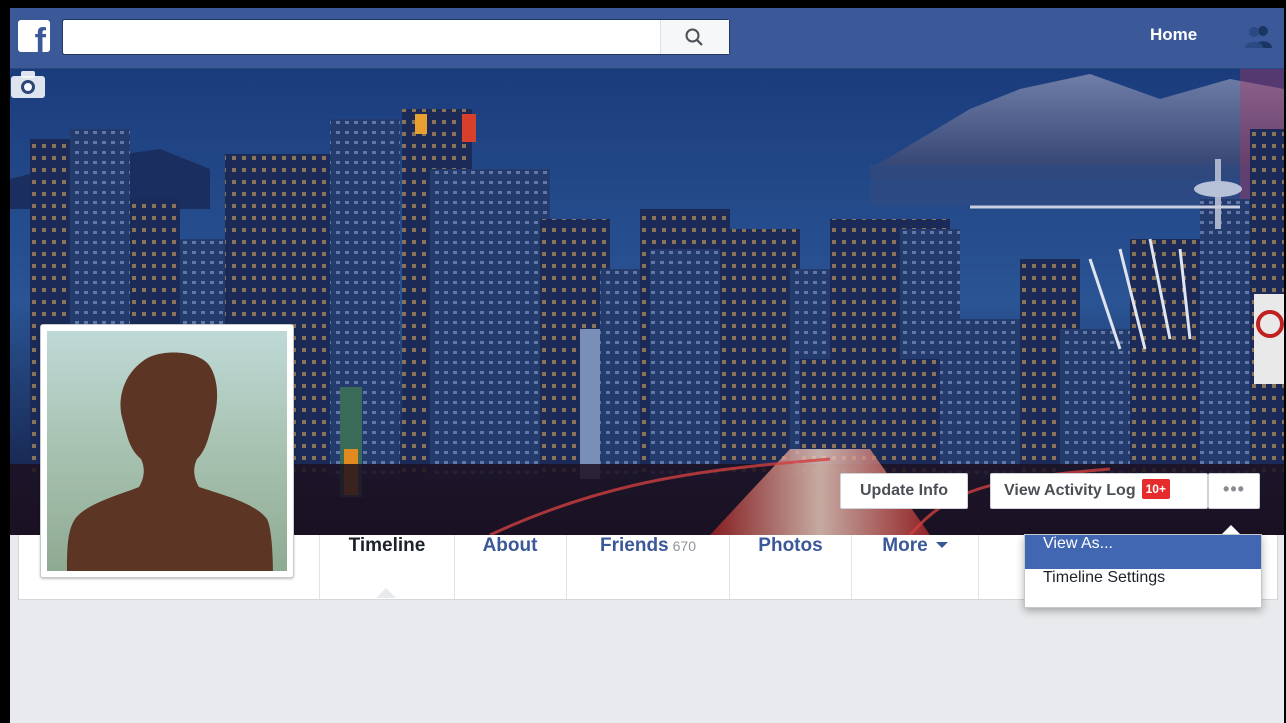  What do you see at coordinates (1173, 35) in the screenshot?
I see `home-link: Home` at bounding box center [1173, 35].